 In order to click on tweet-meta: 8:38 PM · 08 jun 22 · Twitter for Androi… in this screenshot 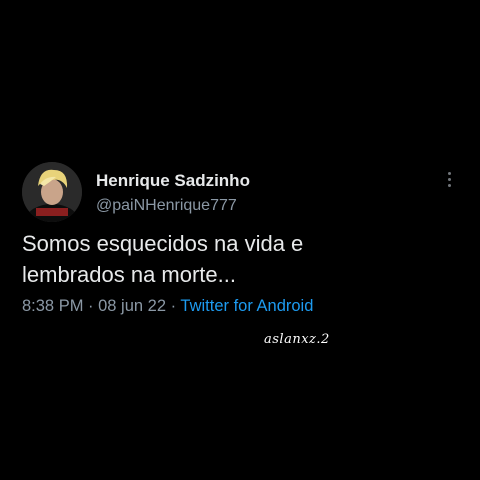, I will do `click(167, 306)`.